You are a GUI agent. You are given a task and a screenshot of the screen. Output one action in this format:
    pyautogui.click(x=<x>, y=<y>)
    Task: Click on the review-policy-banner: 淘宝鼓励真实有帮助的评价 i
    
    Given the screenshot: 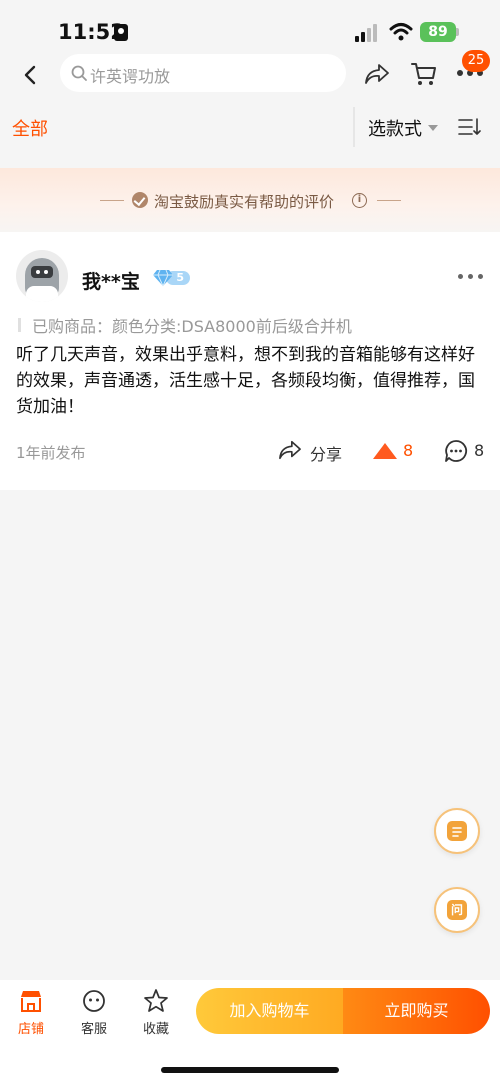 What is the action you would take?
    pyautogui.click(x=250, y=200)
    